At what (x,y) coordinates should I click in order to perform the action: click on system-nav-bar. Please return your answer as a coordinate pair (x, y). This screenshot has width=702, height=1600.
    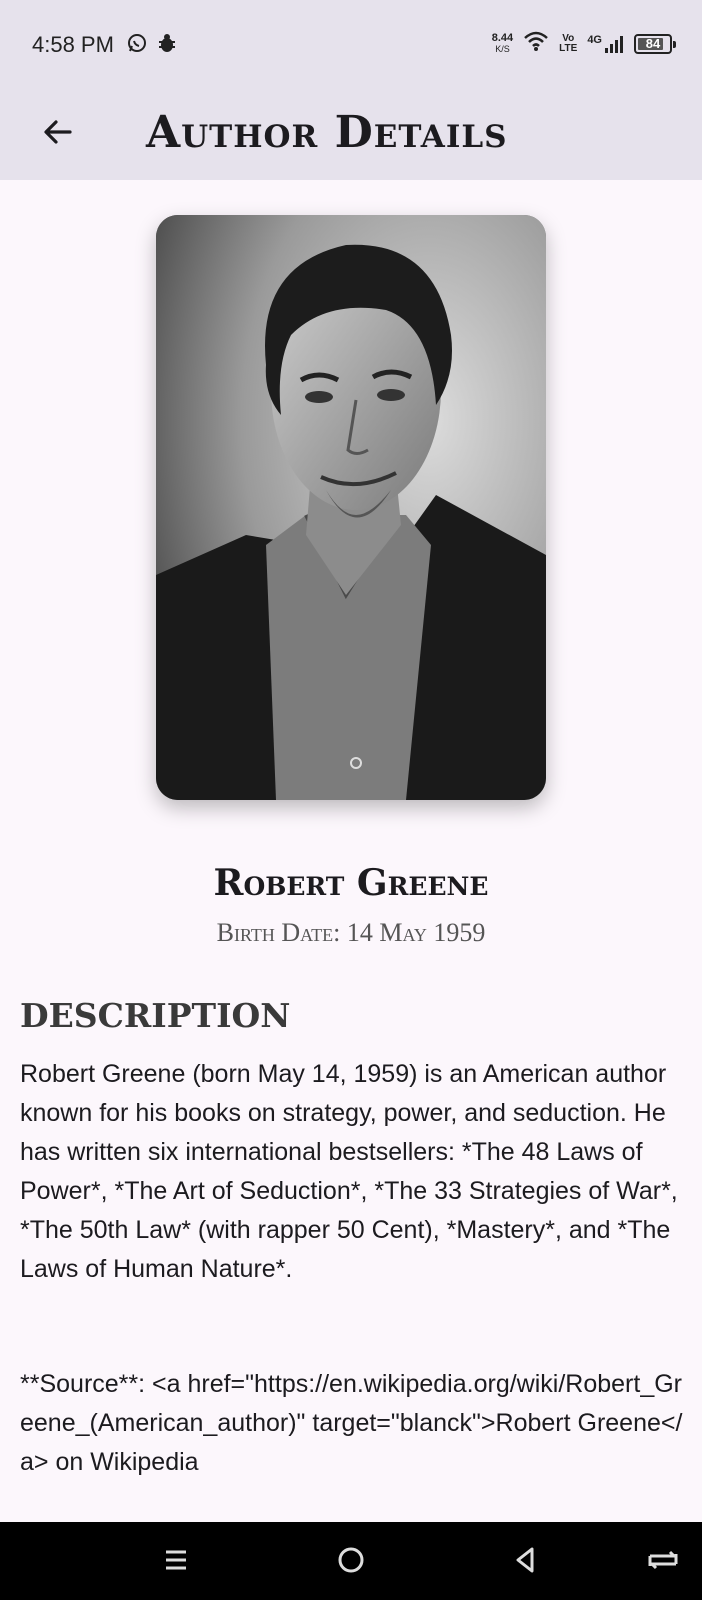
    Looking at the image, I should click on (351, 1561).